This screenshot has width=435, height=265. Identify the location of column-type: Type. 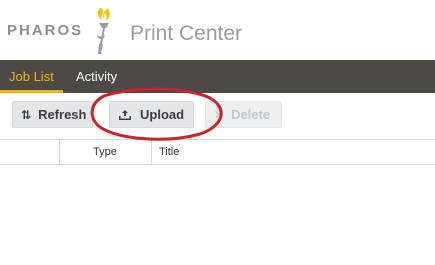
(106, 152).